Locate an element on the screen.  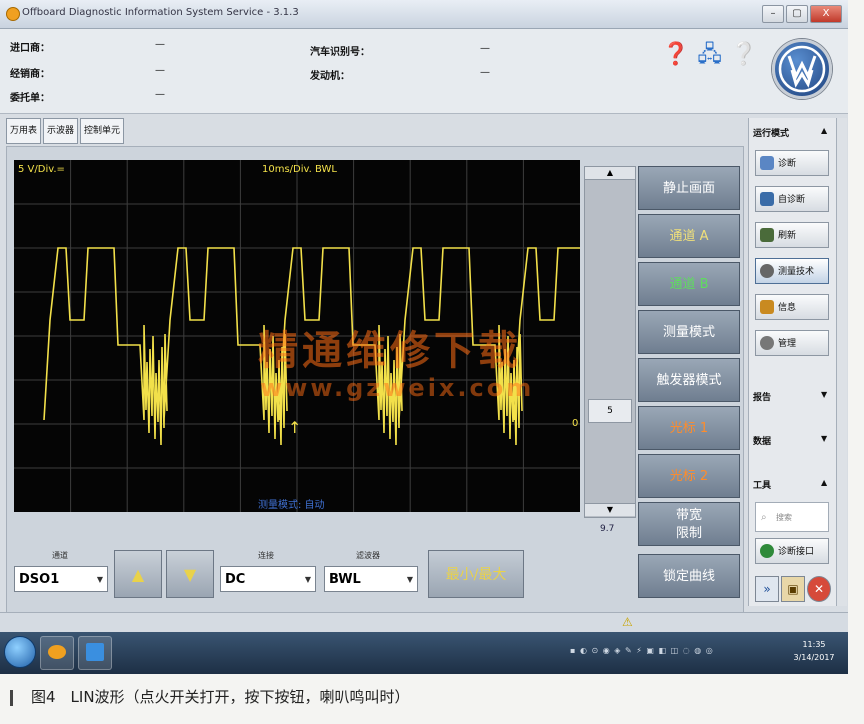
restore-button: ▣ is located at coordinates (793, 589).